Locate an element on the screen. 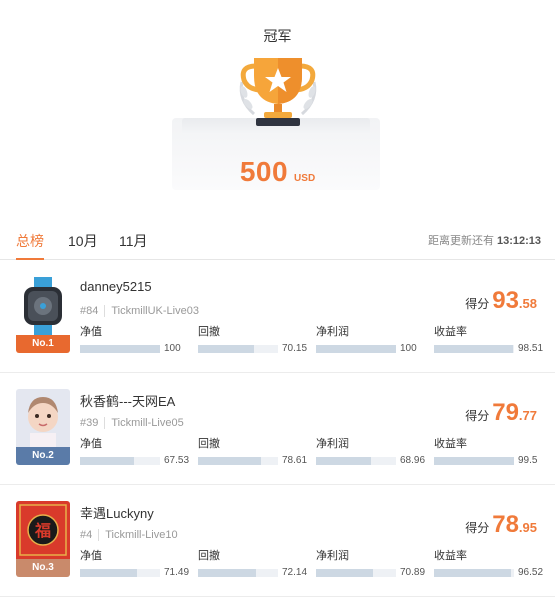  metric-value: 70.15 is located at coordinates (295, 348).